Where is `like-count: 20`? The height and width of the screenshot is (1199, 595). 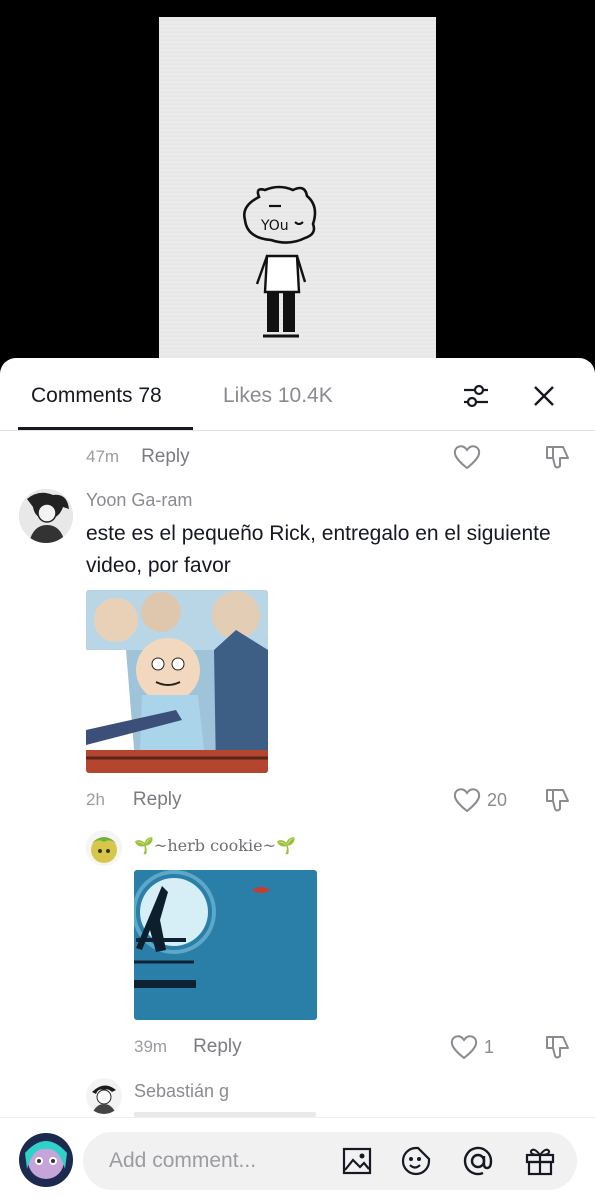 like-count: 20 is located at coordinates (497, 799).